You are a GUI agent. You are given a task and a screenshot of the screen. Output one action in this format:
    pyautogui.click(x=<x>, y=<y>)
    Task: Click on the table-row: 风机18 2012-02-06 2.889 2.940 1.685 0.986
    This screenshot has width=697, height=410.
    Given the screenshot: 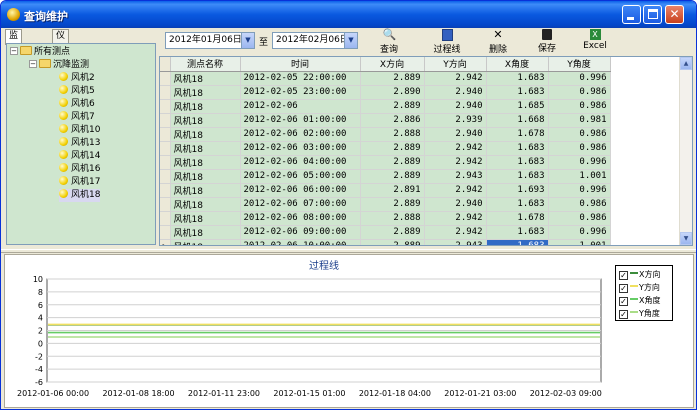 What is the action you would take?
    pyautogui.click(x=385, y=106)
    